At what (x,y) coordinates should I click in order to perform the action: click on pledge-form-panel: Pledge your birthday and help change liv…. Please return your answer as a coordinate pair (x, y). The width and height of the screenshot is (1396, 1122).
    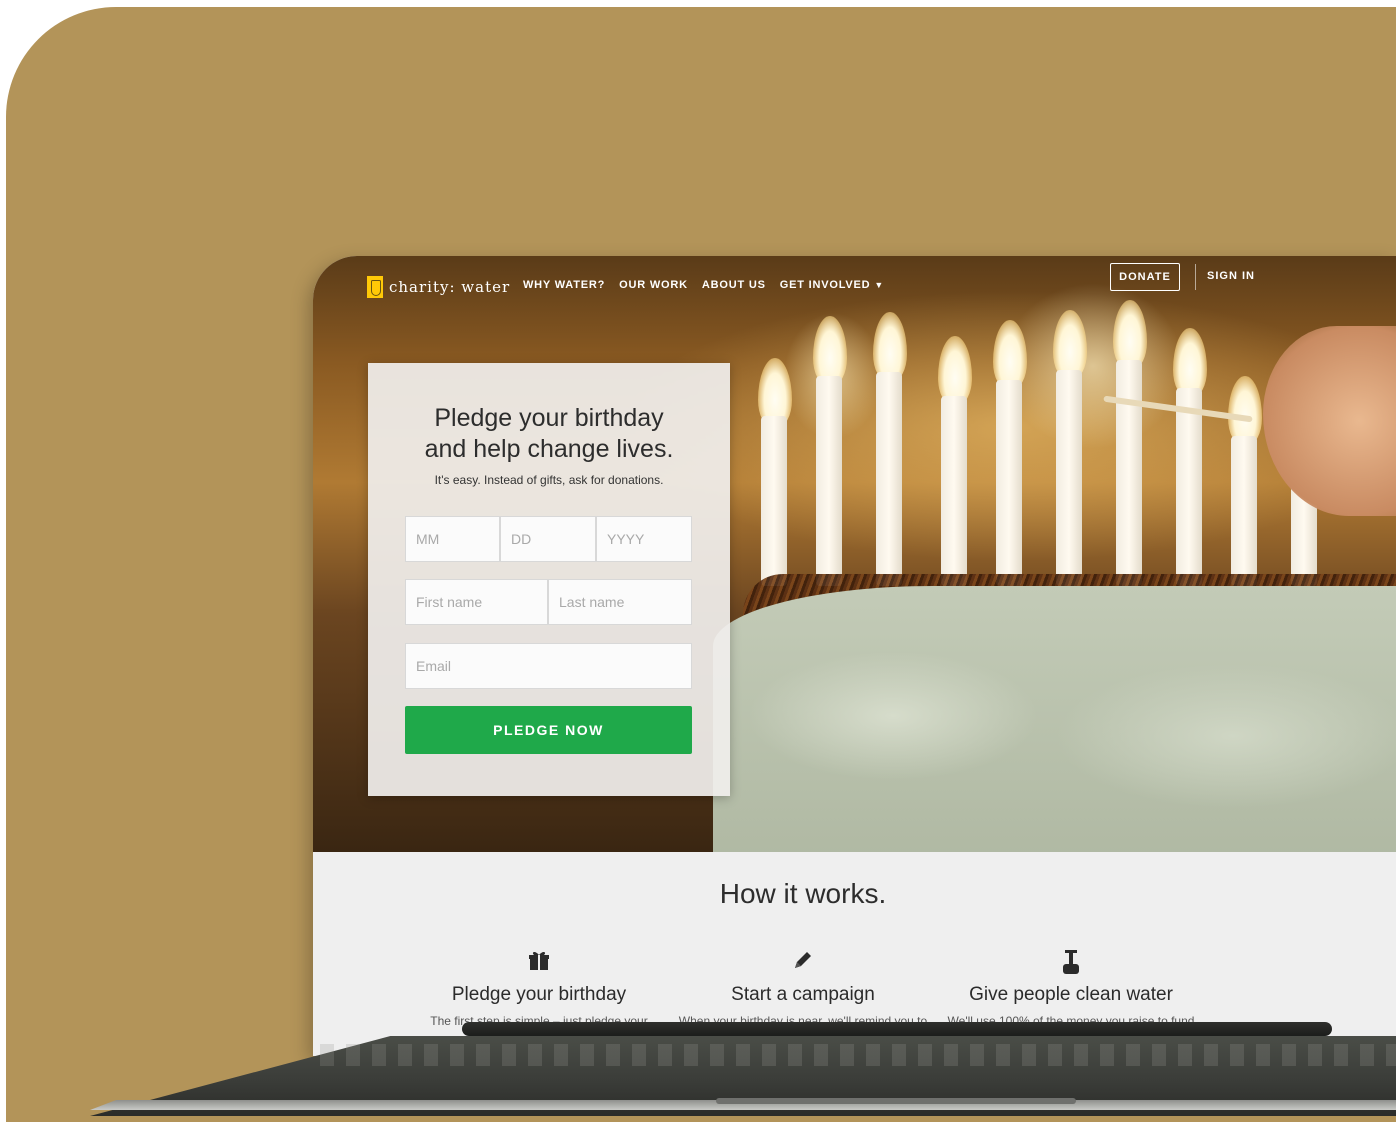
    Looking at the image, I should click on (549, 579).